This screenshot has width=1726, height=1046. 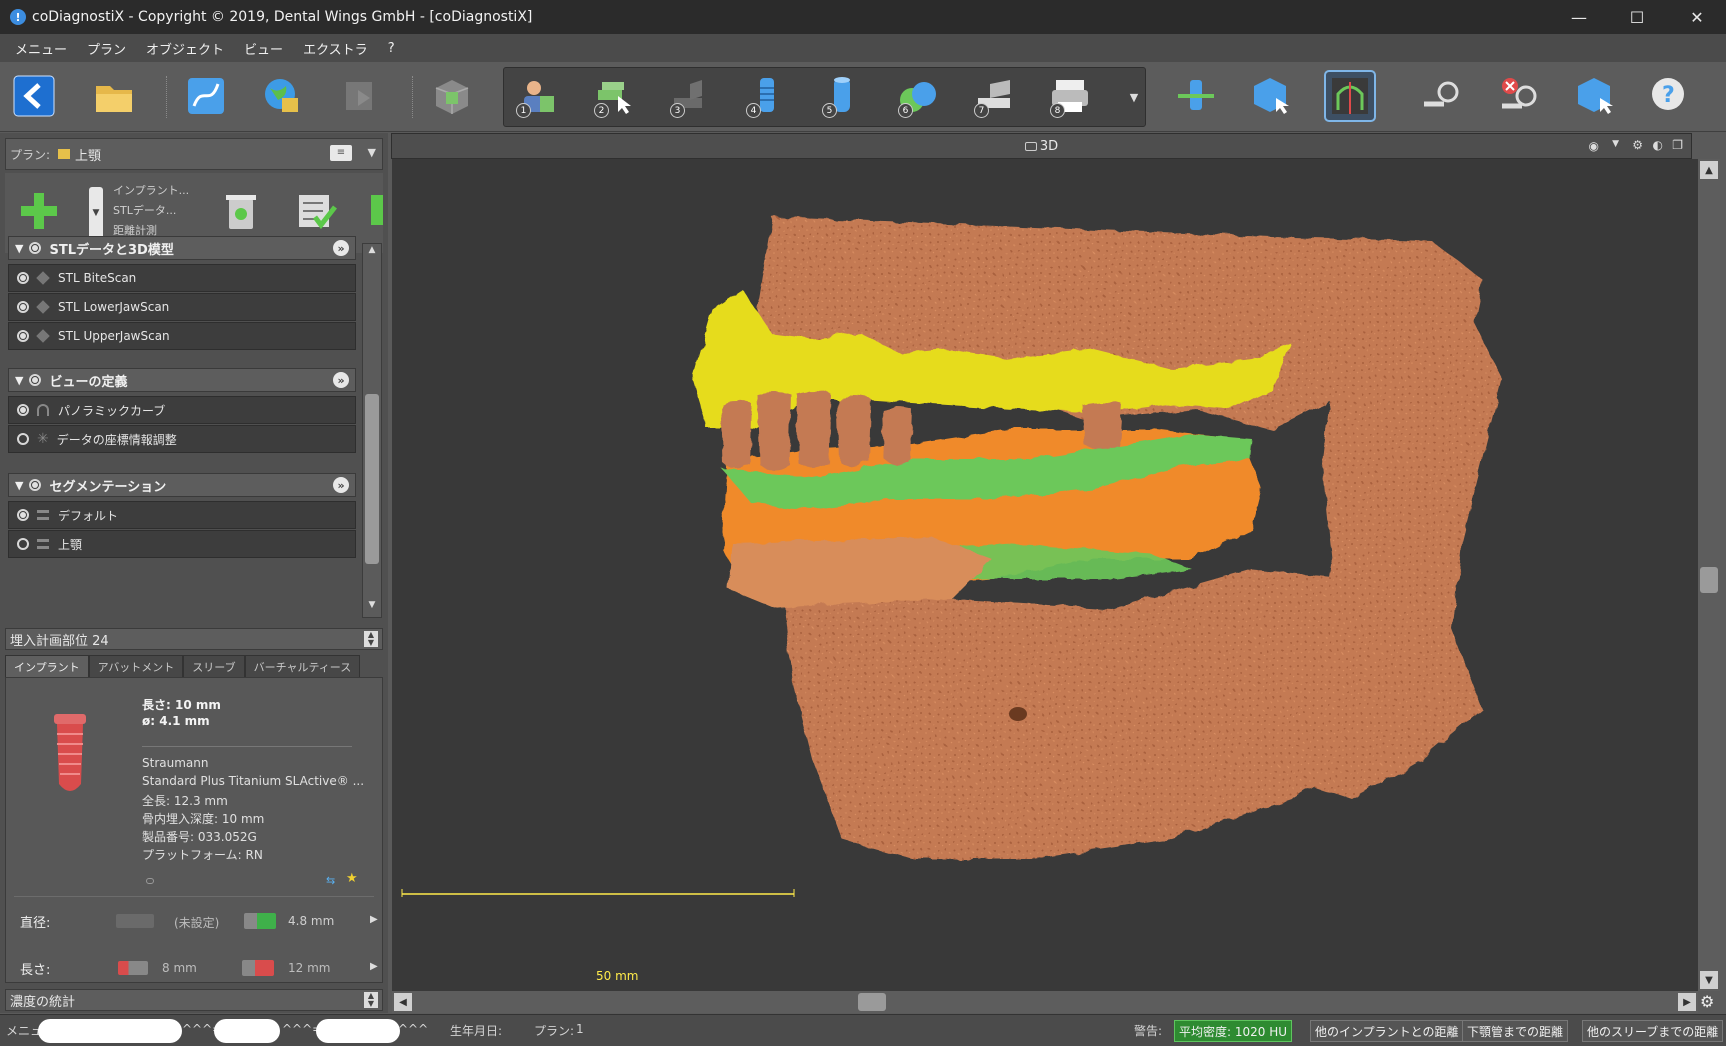 I want to click on menu-view: ビュー, so click(x=266, y=48).